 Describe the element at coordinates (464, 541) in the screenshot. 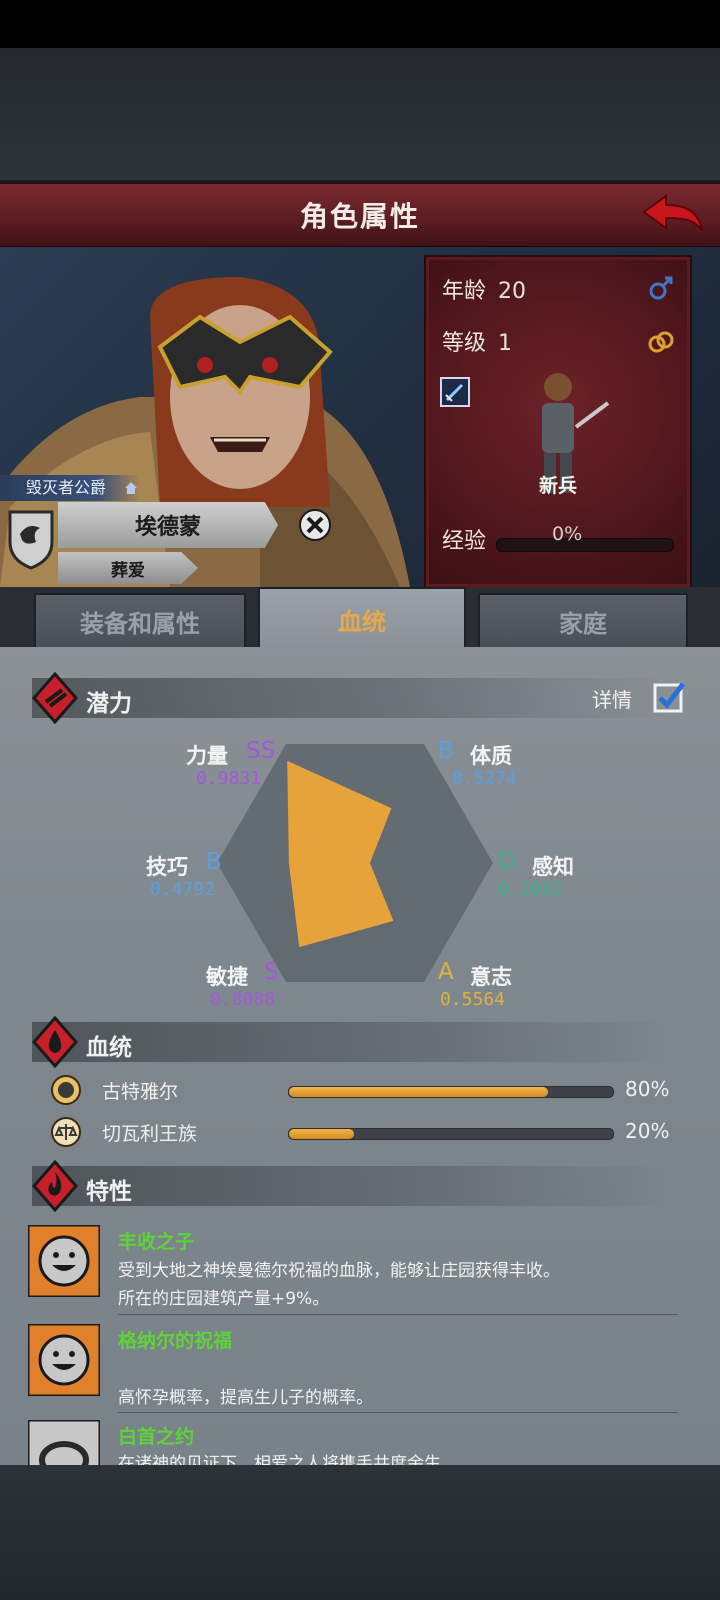

I see `xp-label: 经验` at that location.